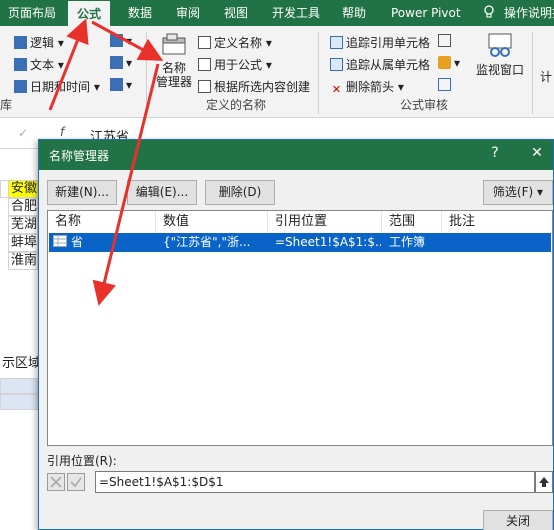 The width and height of the screenshot is (554, 530). I want to click on arrow-to-name-manager, so click(127, 40).